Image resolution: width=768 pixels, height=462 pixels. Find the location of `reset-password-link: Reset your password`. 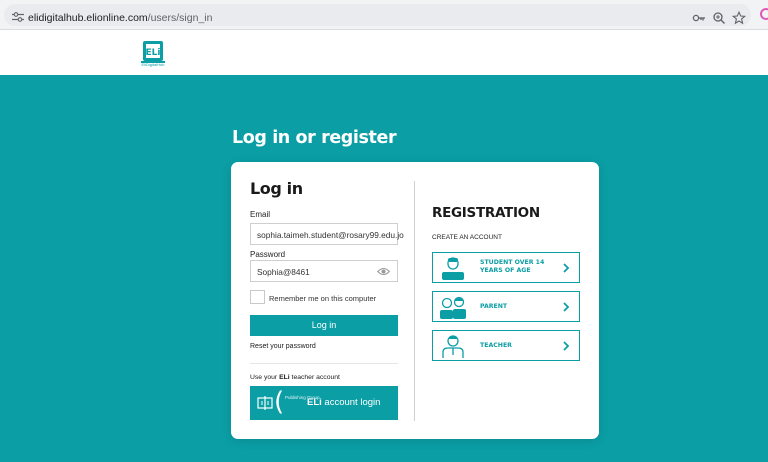

reset-password-link: Reset your password is located at coordinates (283, 346).